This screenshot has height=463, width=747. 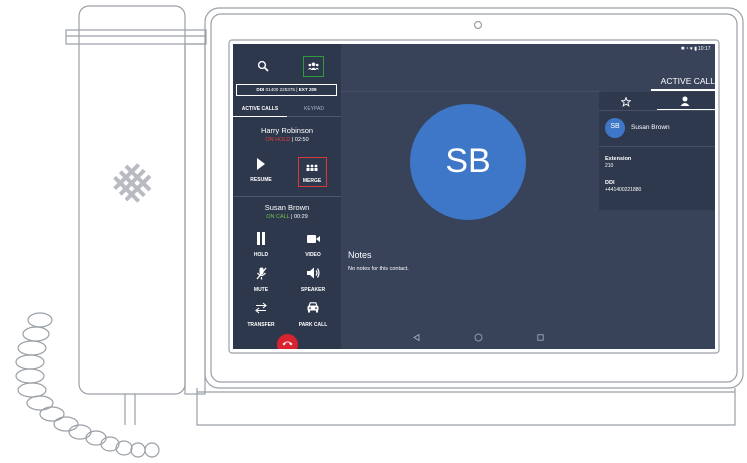 What do you see at coordinates (313, 307) in the screenshot?
I see `car-icon` at bounding box center [313, 307].